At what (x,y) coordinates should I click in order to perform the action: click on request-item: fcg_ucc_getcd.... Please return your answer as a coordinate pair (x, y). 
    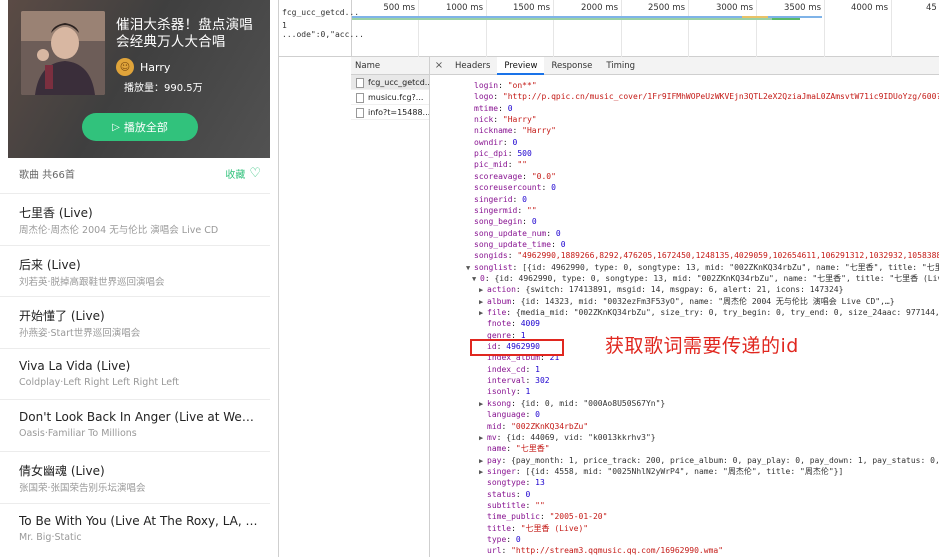
    Looking at the image, I should click on (390, 82).